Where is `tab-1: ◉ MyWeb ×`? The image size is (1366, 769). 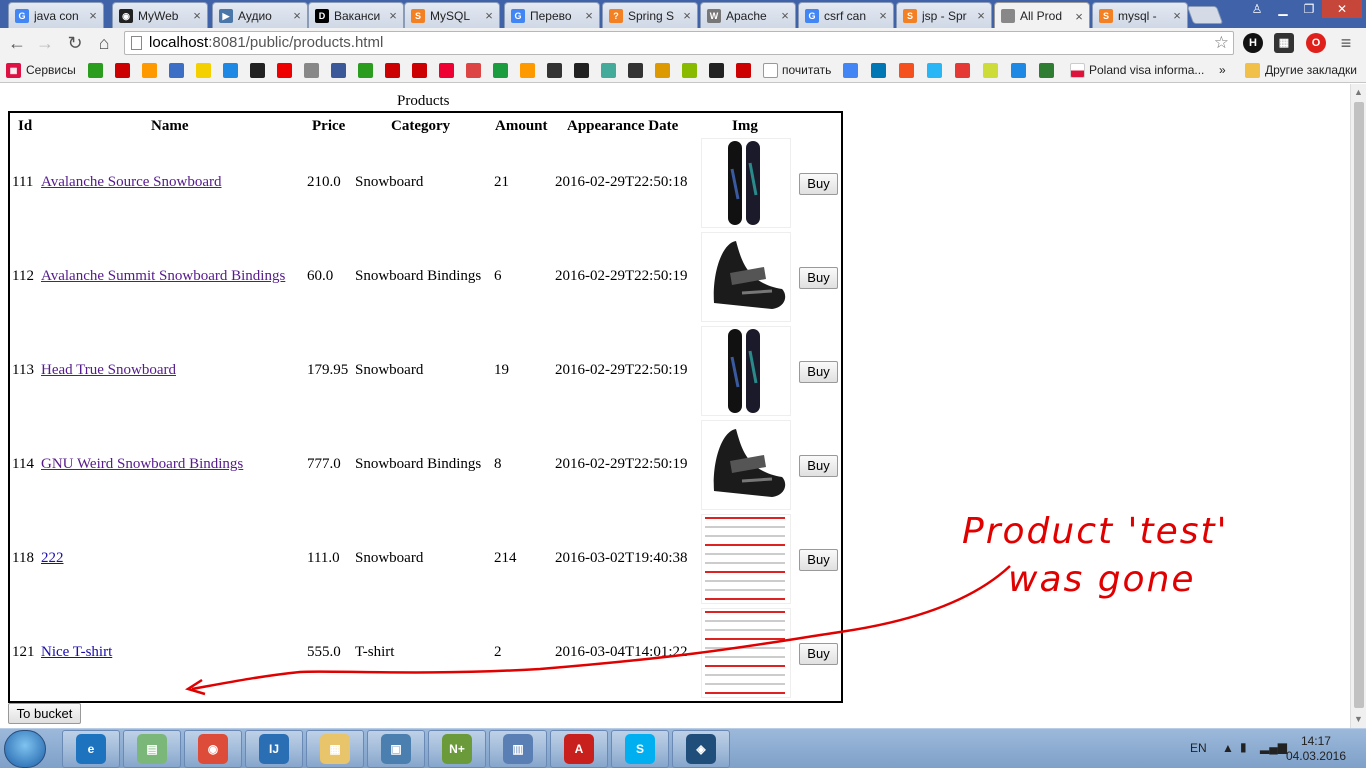 tab-1: ◉ MyWeb × is located at coordinates (160, 15).